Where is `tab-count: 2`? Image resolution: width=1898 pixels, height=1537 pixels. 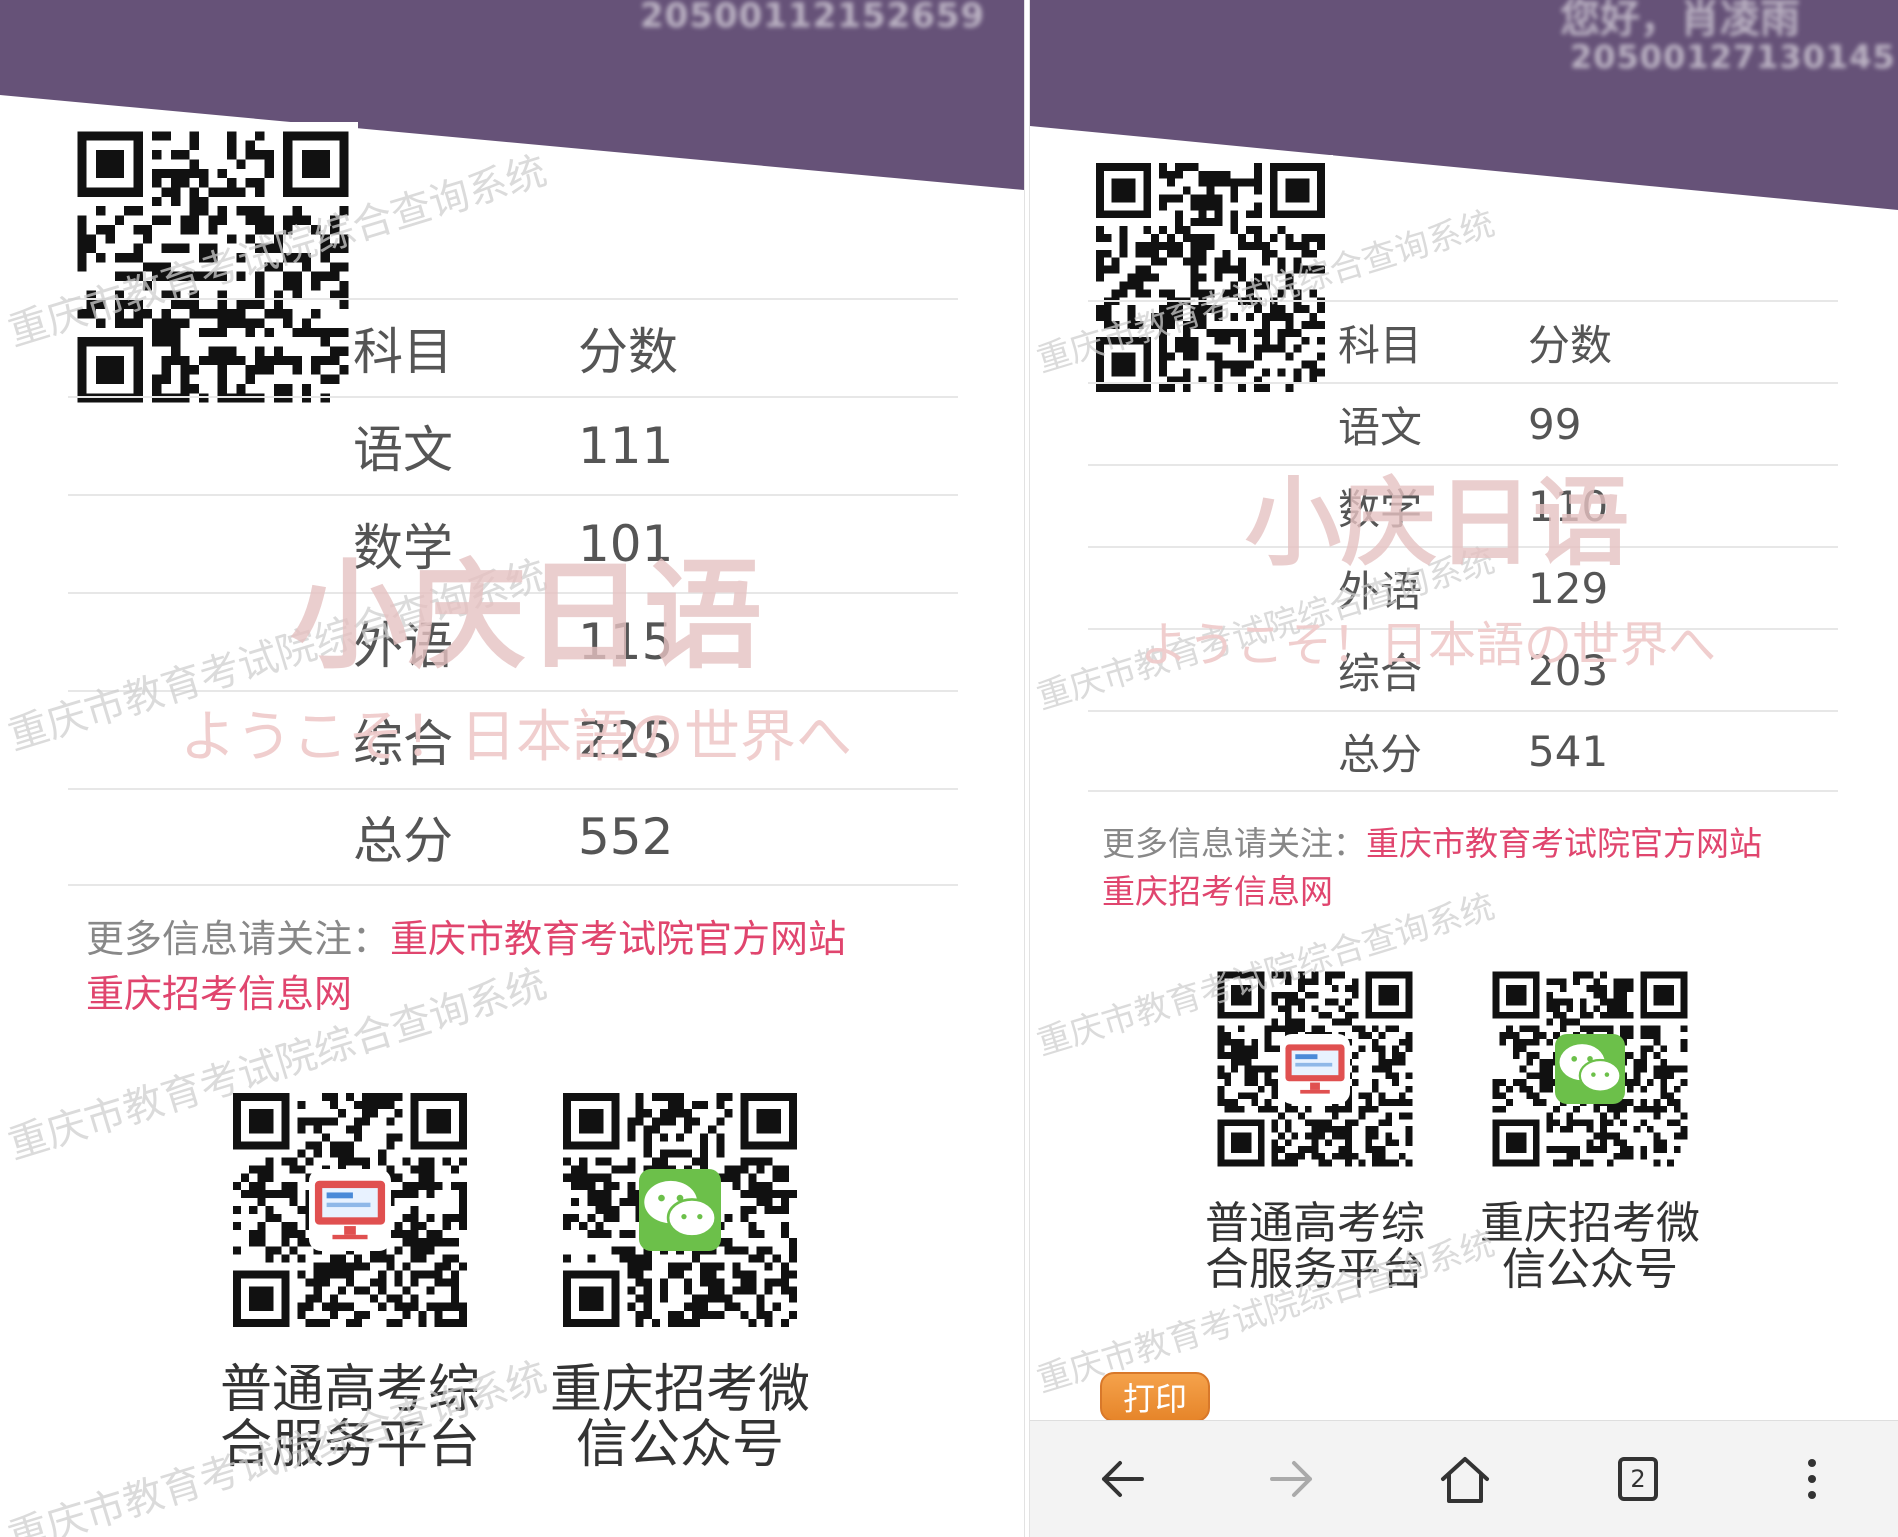
tab-count: 2 is located at coordinates (1638, 1479).